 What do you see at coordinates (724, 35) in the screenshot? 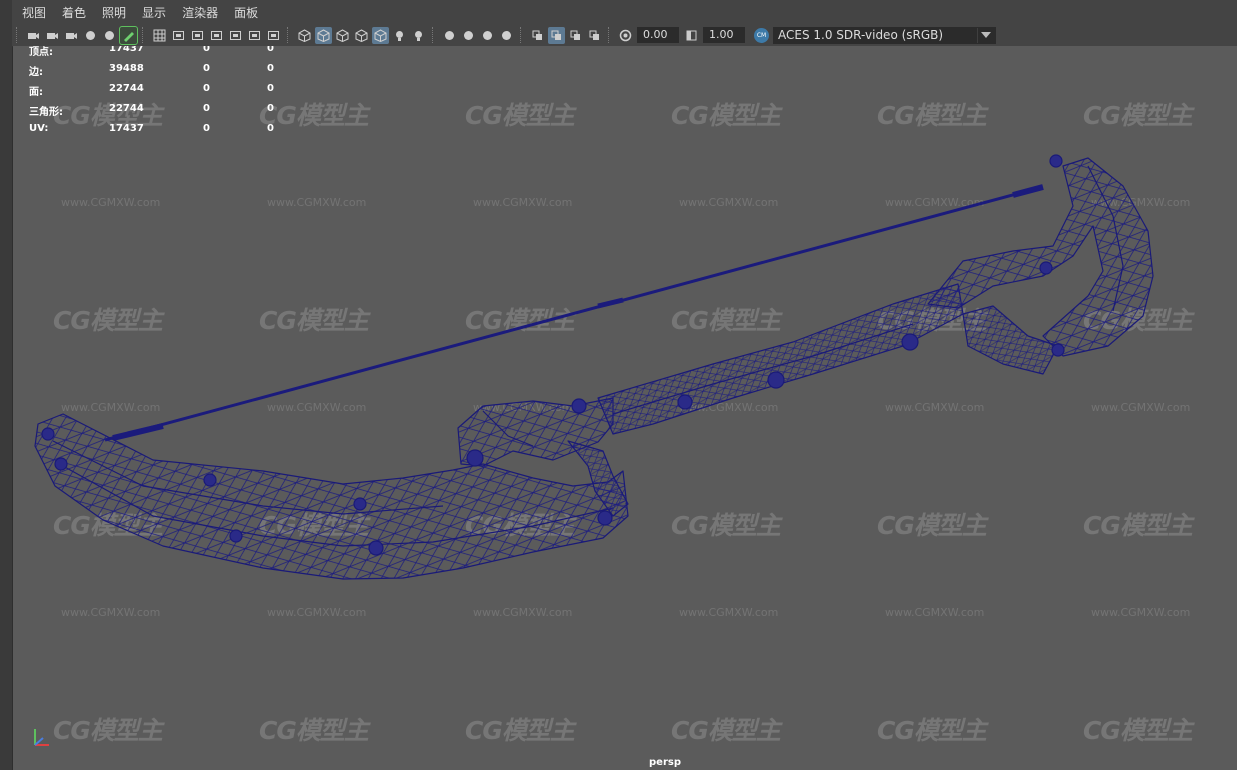
I see `gamma-field: 1.00` at bounding box center [724, 35].